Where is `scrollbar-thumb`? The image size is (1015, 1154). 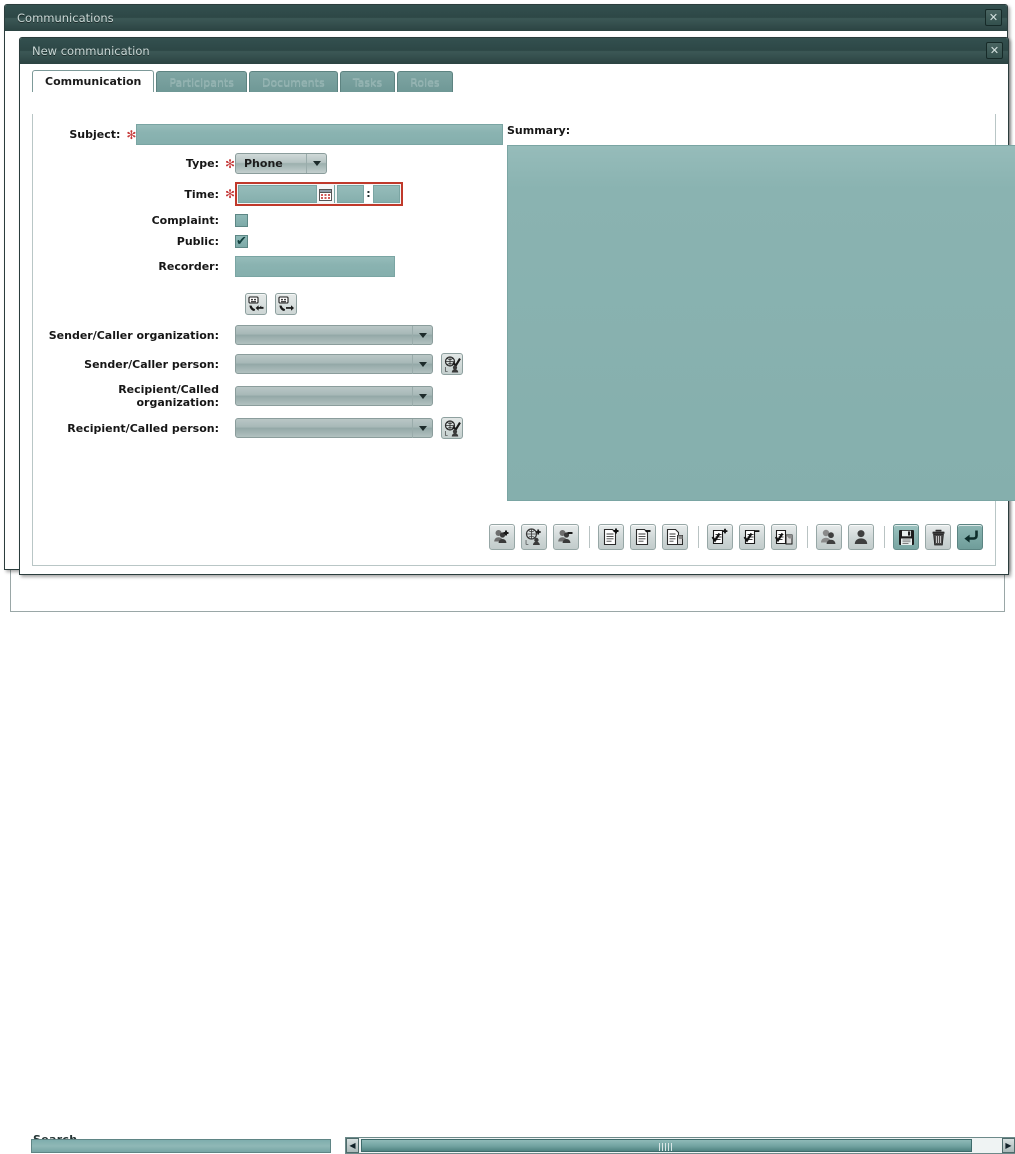 scrollbar-thumb is located at coordinates (666, 1145).